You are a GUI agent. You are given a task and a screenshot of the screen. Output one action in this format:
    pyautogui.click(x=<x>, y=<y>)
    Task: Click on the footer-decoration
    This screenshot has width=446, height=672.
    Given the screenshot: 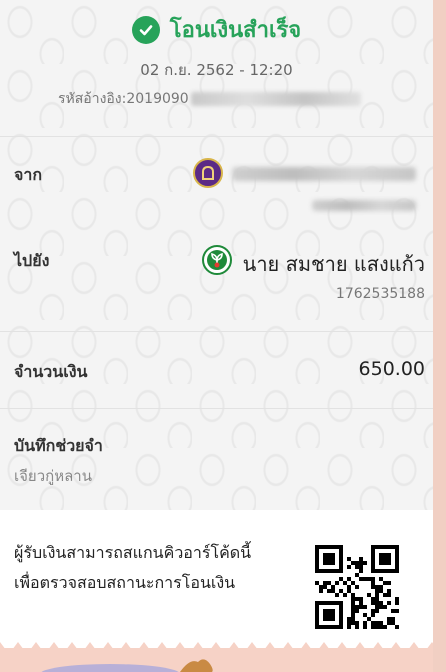 What is the action you would take?
    pyautogui.click(x=127, y=665)
    